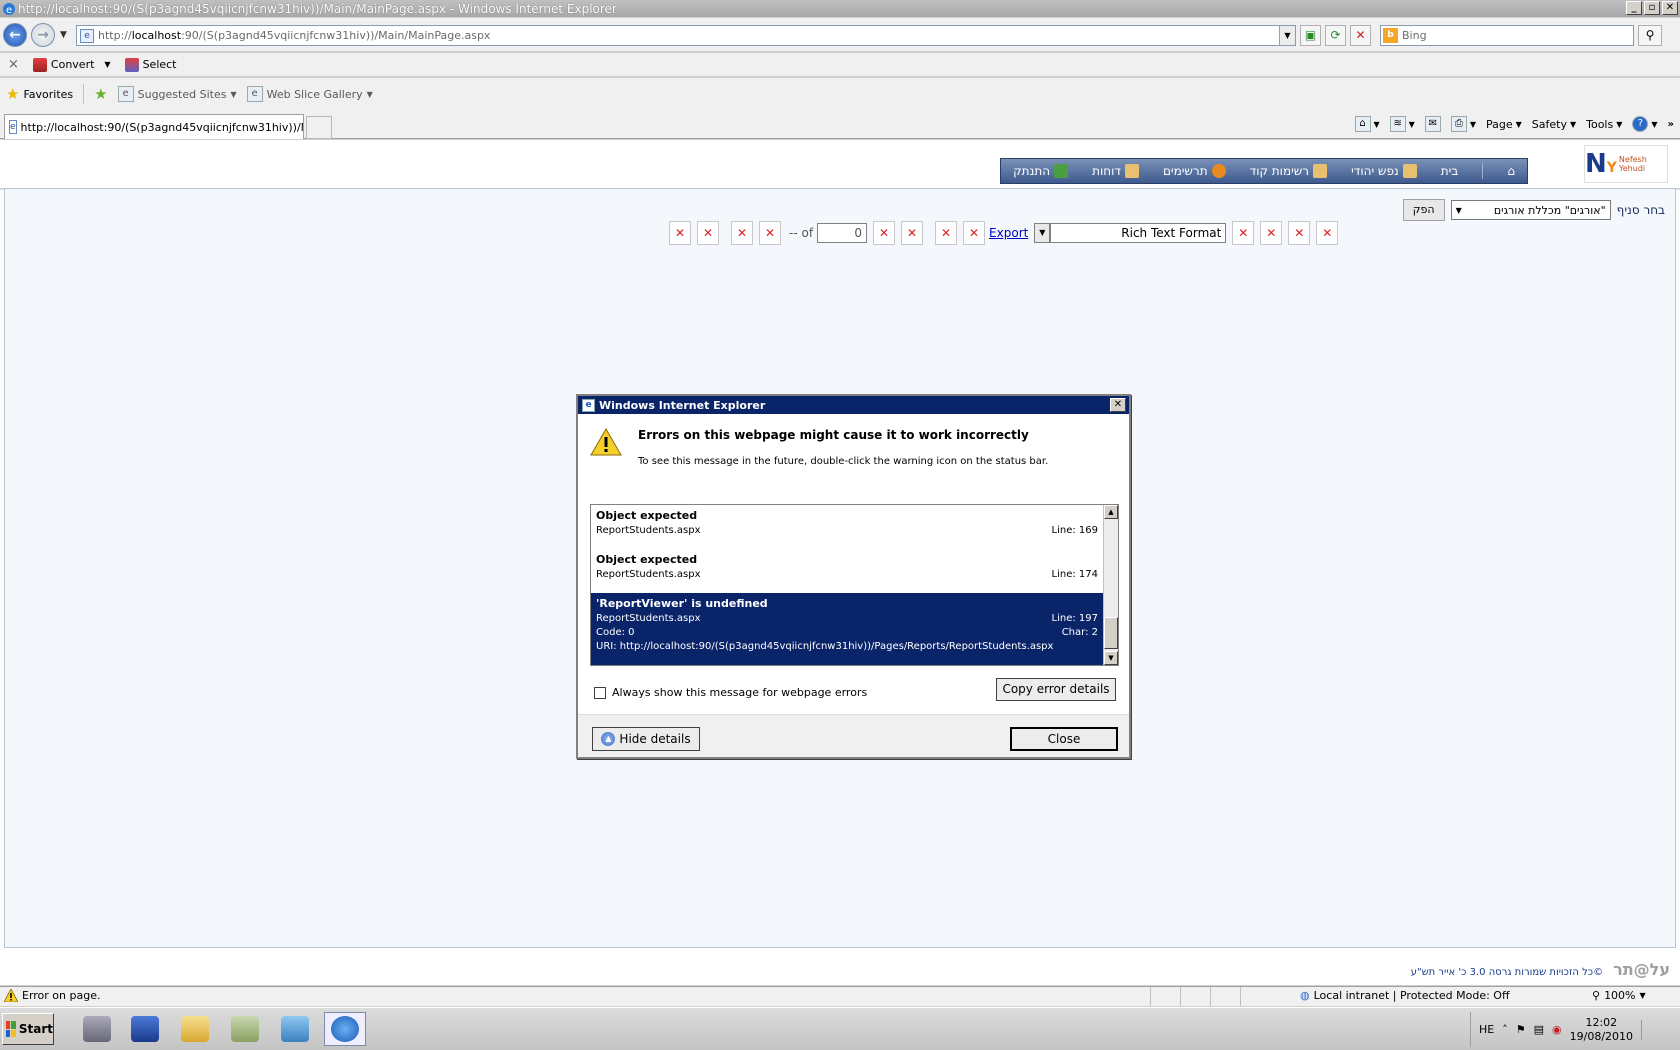 This screenshot has height=1050, width=1680. What do you see at coordinates (295, 1029) in the screenshot?
I see `taskbar-network` at bounding box center [295, 1029].